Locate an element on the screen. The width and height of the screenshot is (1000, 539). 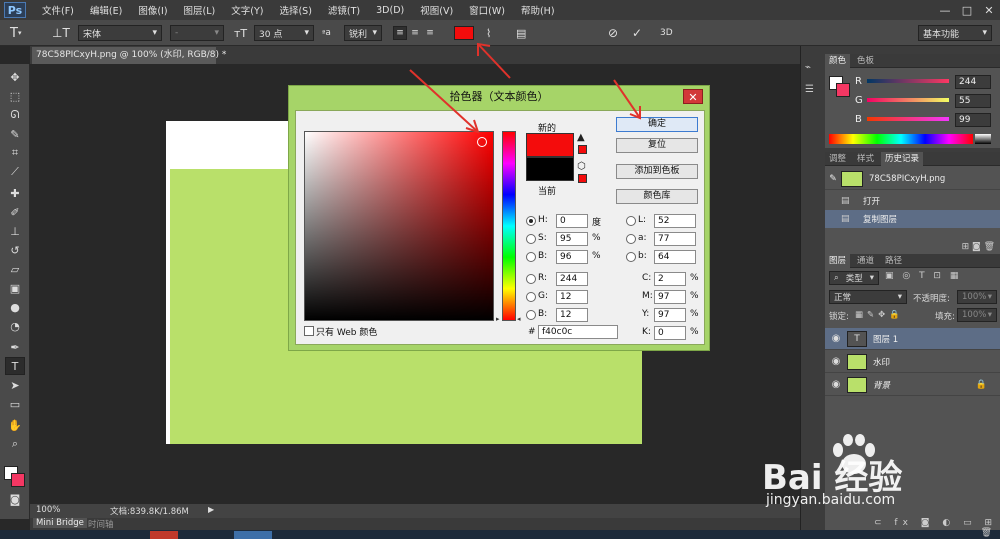
layer-actions: ⊂ fx ◙ ◐ ▭ ⊞ 🗑 is located at coordinates (931, 528).